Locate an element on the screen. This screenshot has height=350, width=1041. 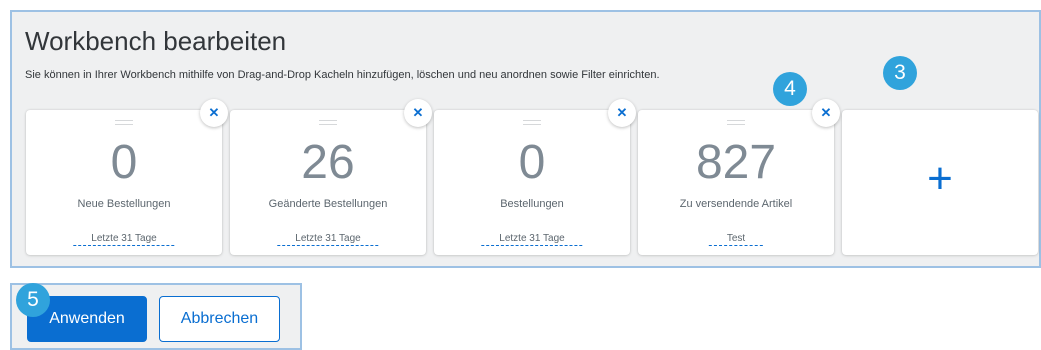
dialog-footer: Anwenden Abbrechen is located at coordinates (156, 316).